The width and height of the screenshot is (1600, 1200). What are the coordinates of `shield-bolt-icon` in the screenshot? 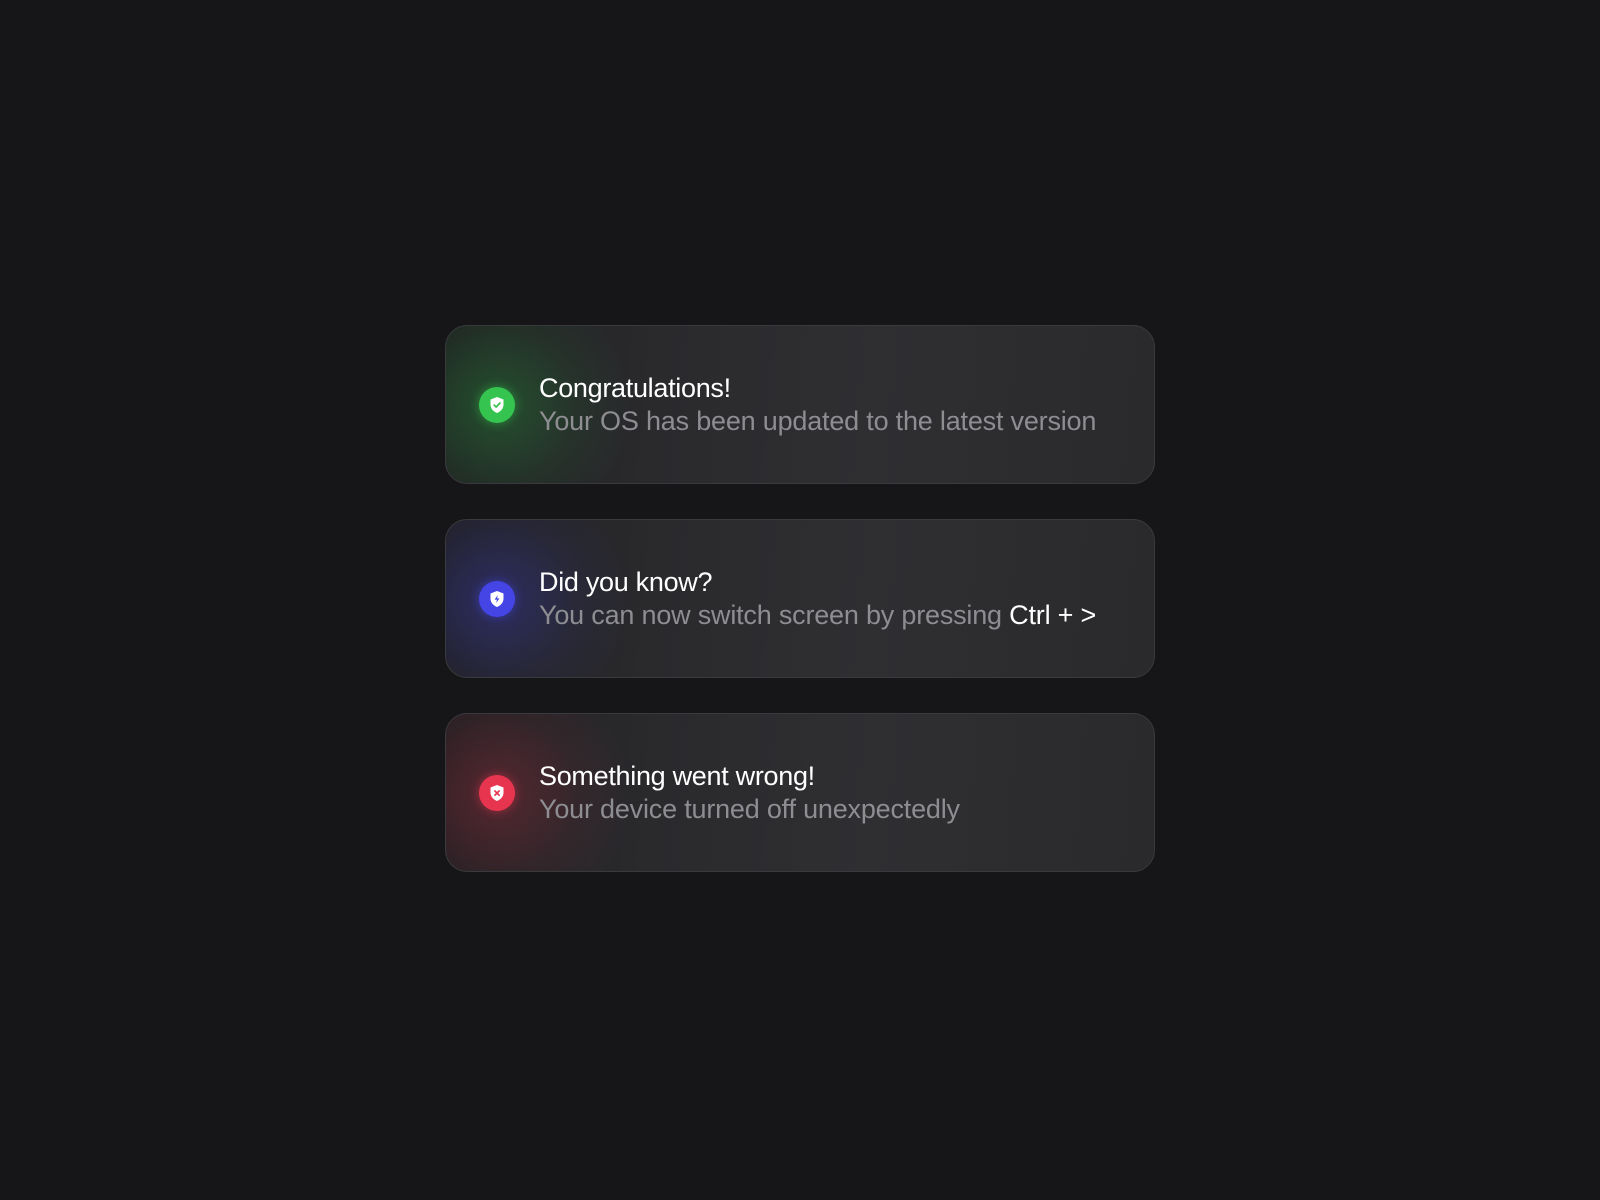 It's located at (497, 598).